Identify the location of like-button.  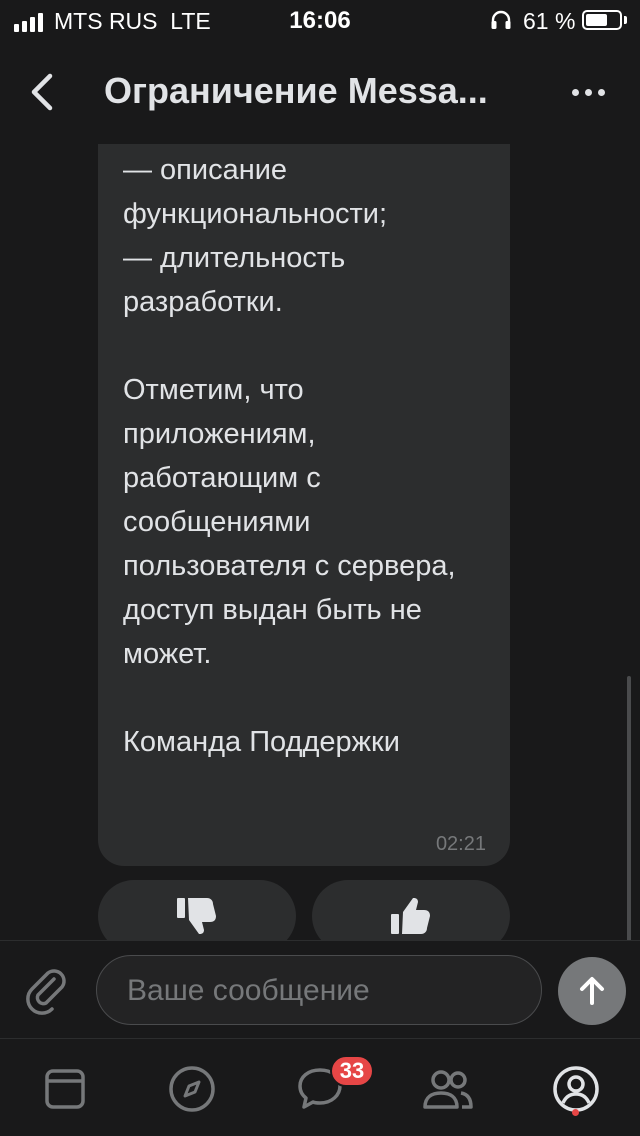
(411, 910).